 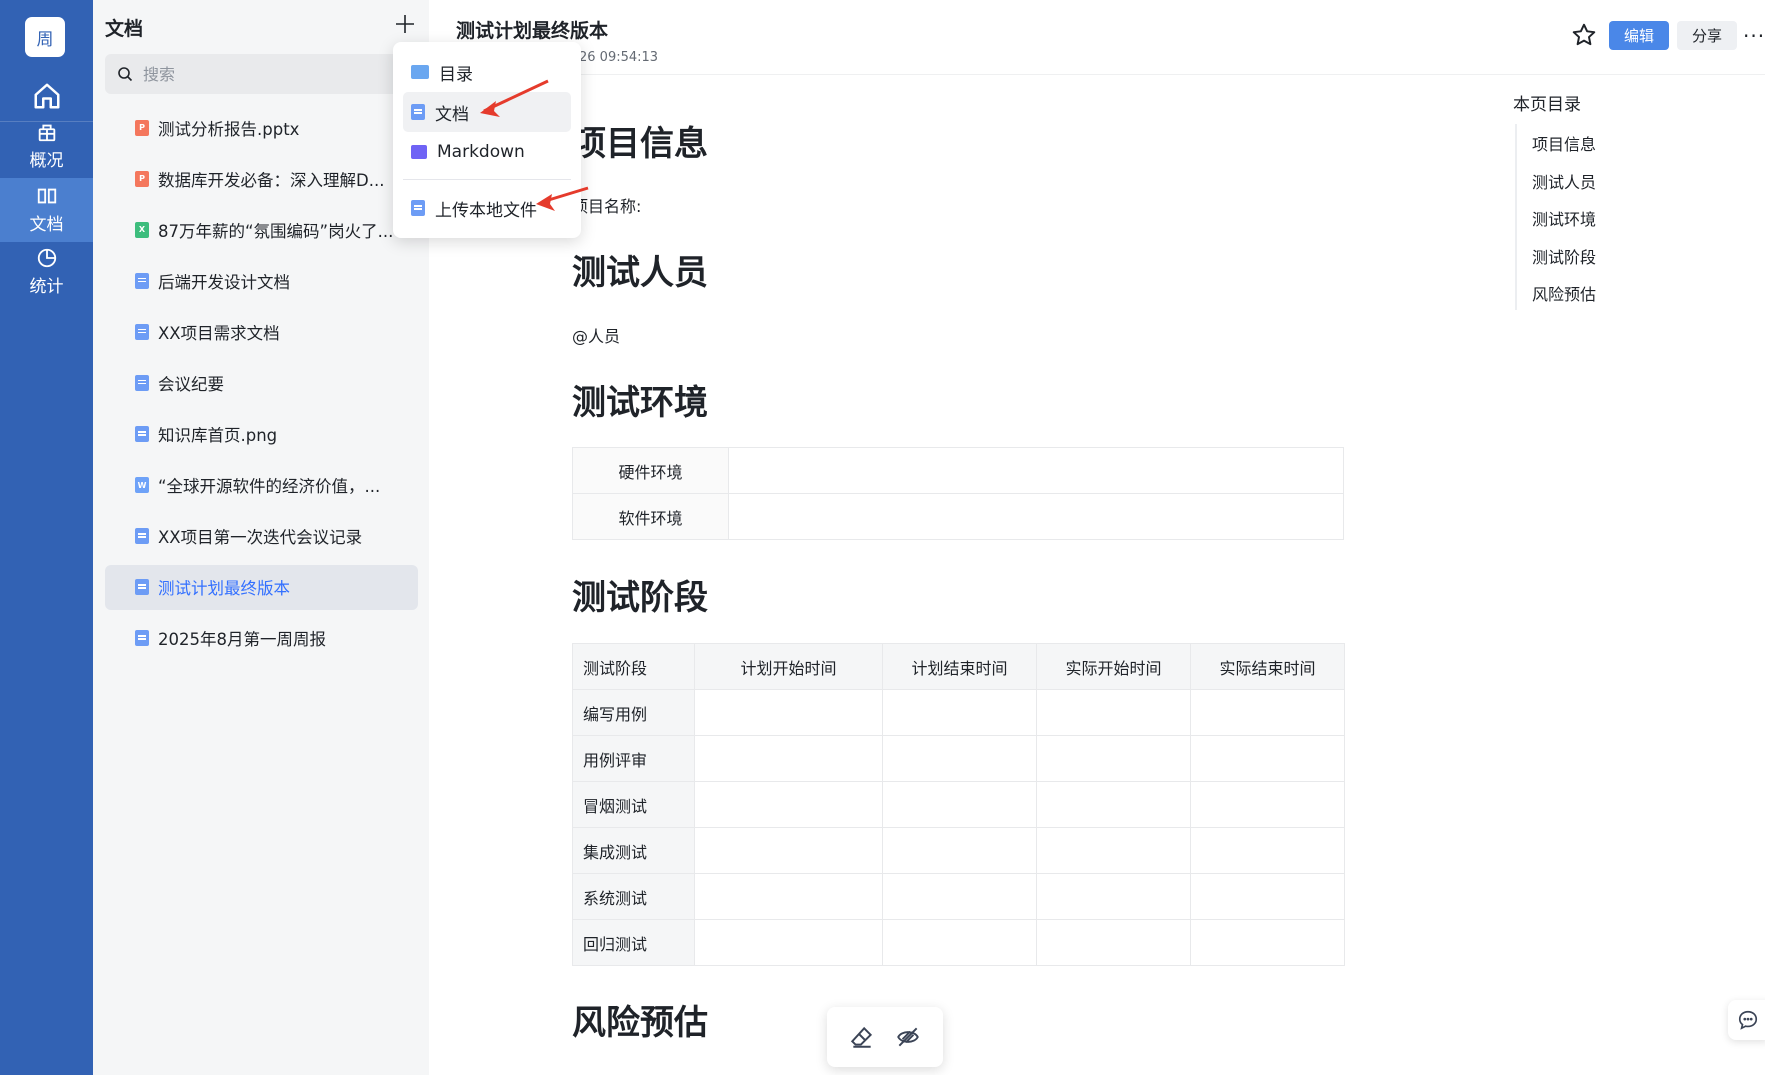 I want to click on table-cell: 系统测试, so click(x=633, y=896).